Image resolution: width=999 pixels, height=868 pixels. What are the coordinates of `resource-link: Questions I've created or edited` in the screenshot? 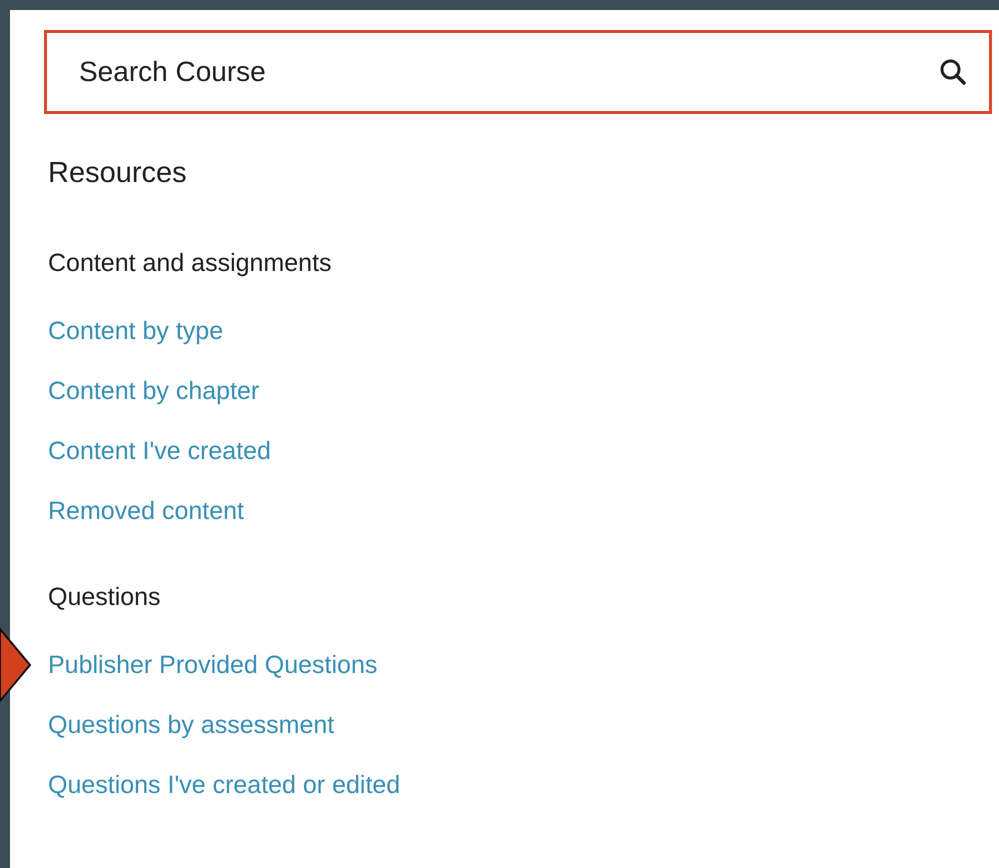 It's located at (224, 785).